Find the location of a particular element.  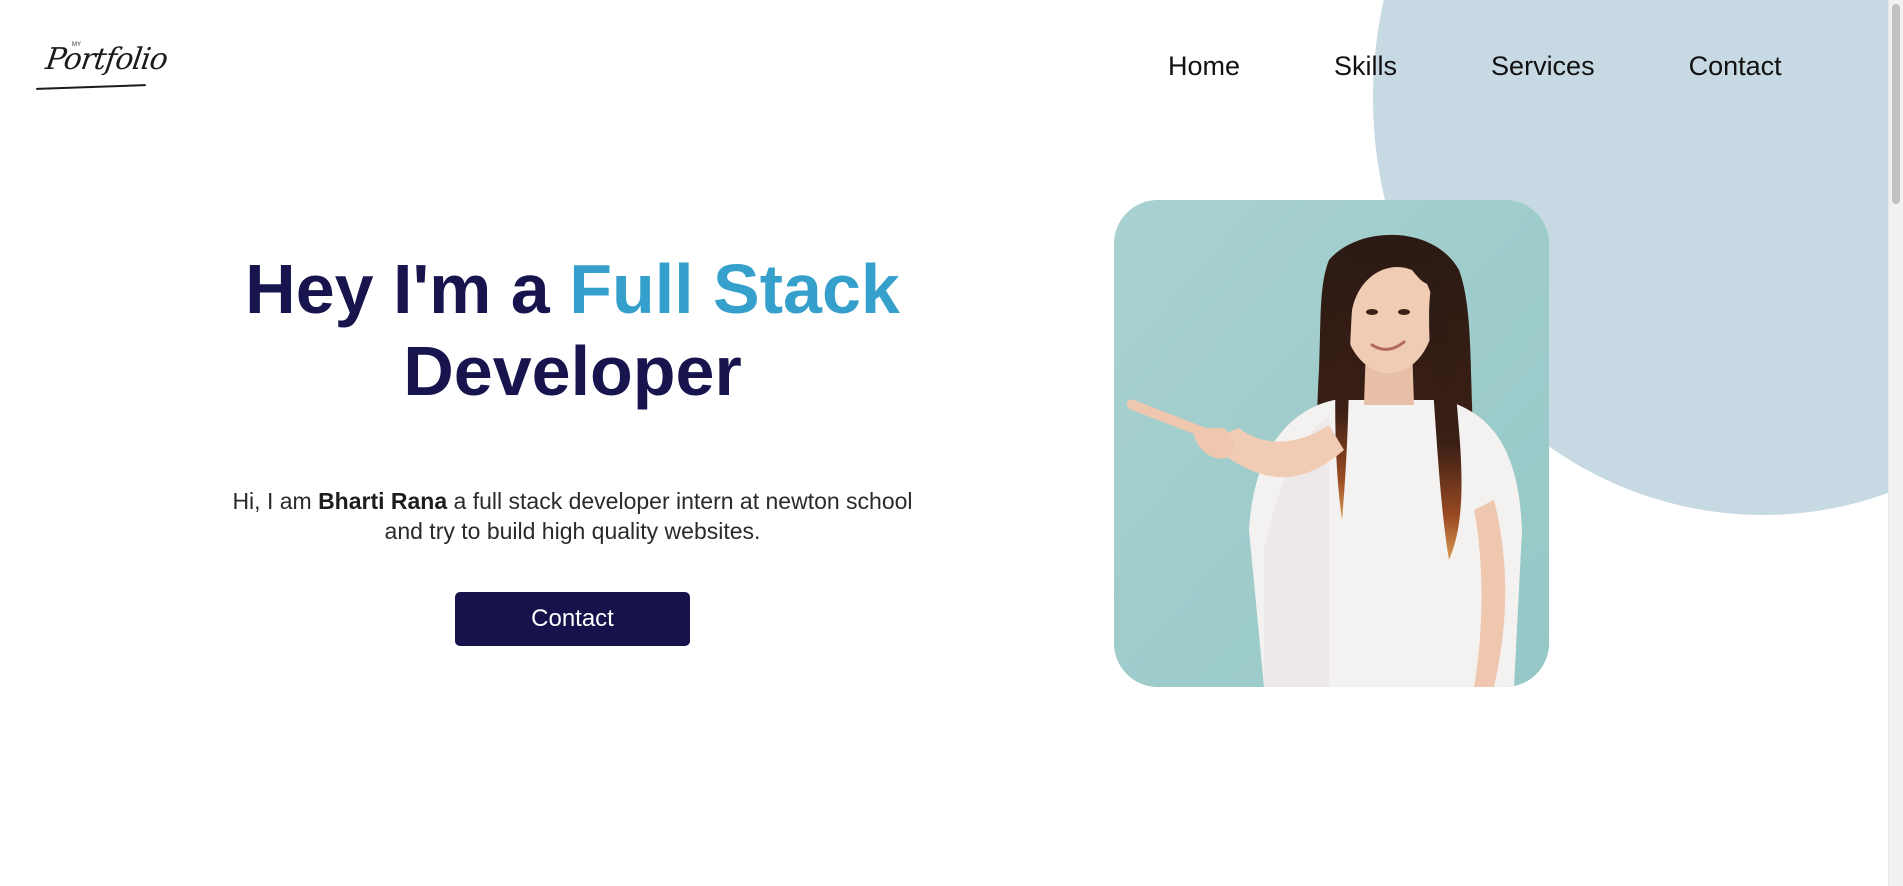

nav-home: Home is located at coordinates (1204, 66).